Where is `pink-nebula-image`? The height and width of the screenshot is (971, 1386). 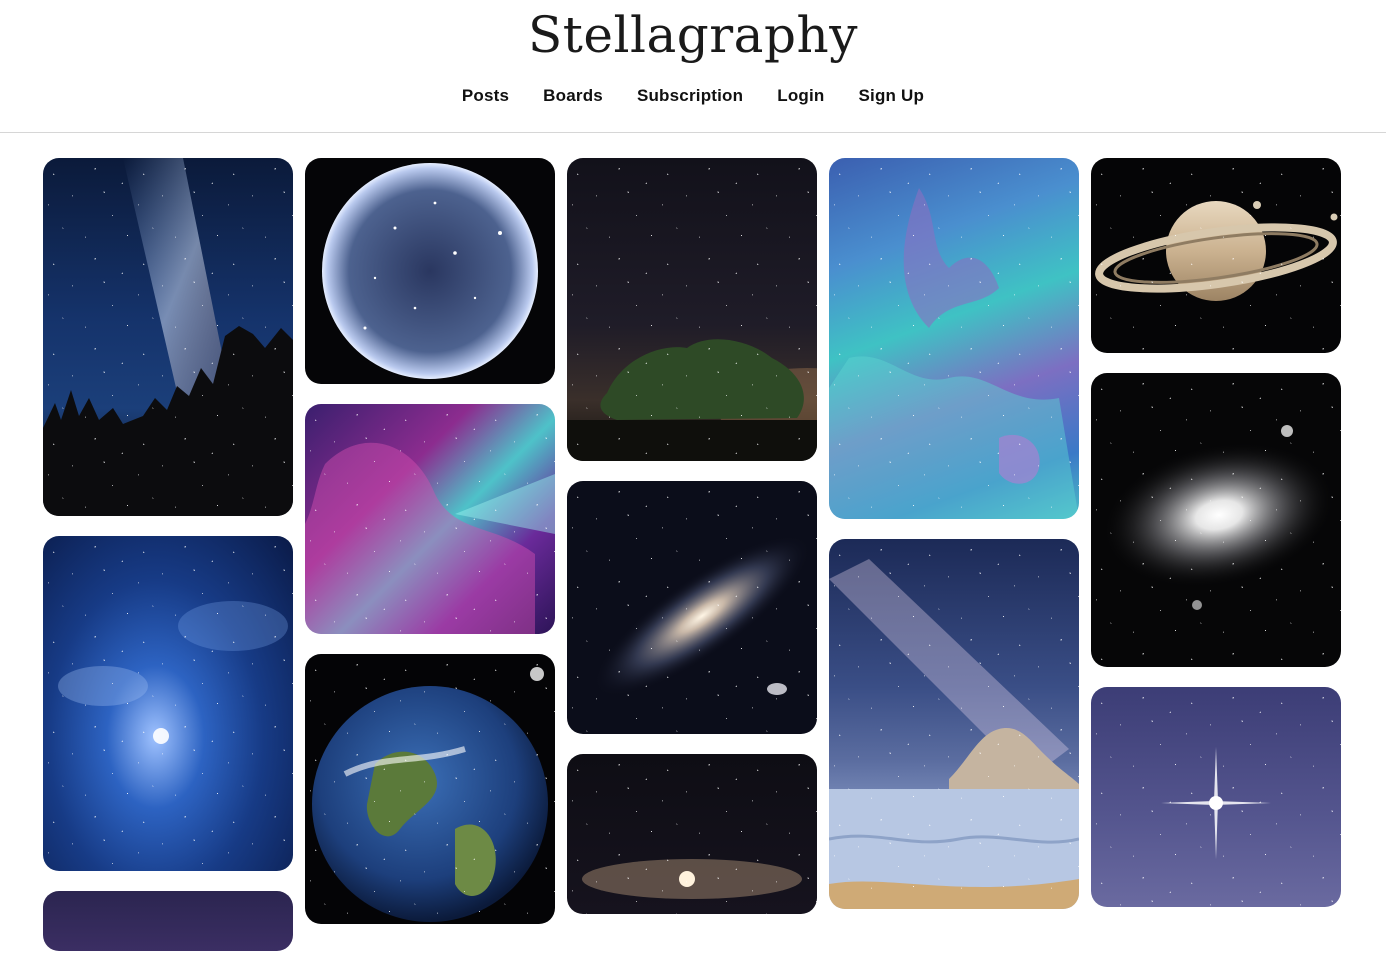
pink-nebula-image is located at coordinates (430, 519).